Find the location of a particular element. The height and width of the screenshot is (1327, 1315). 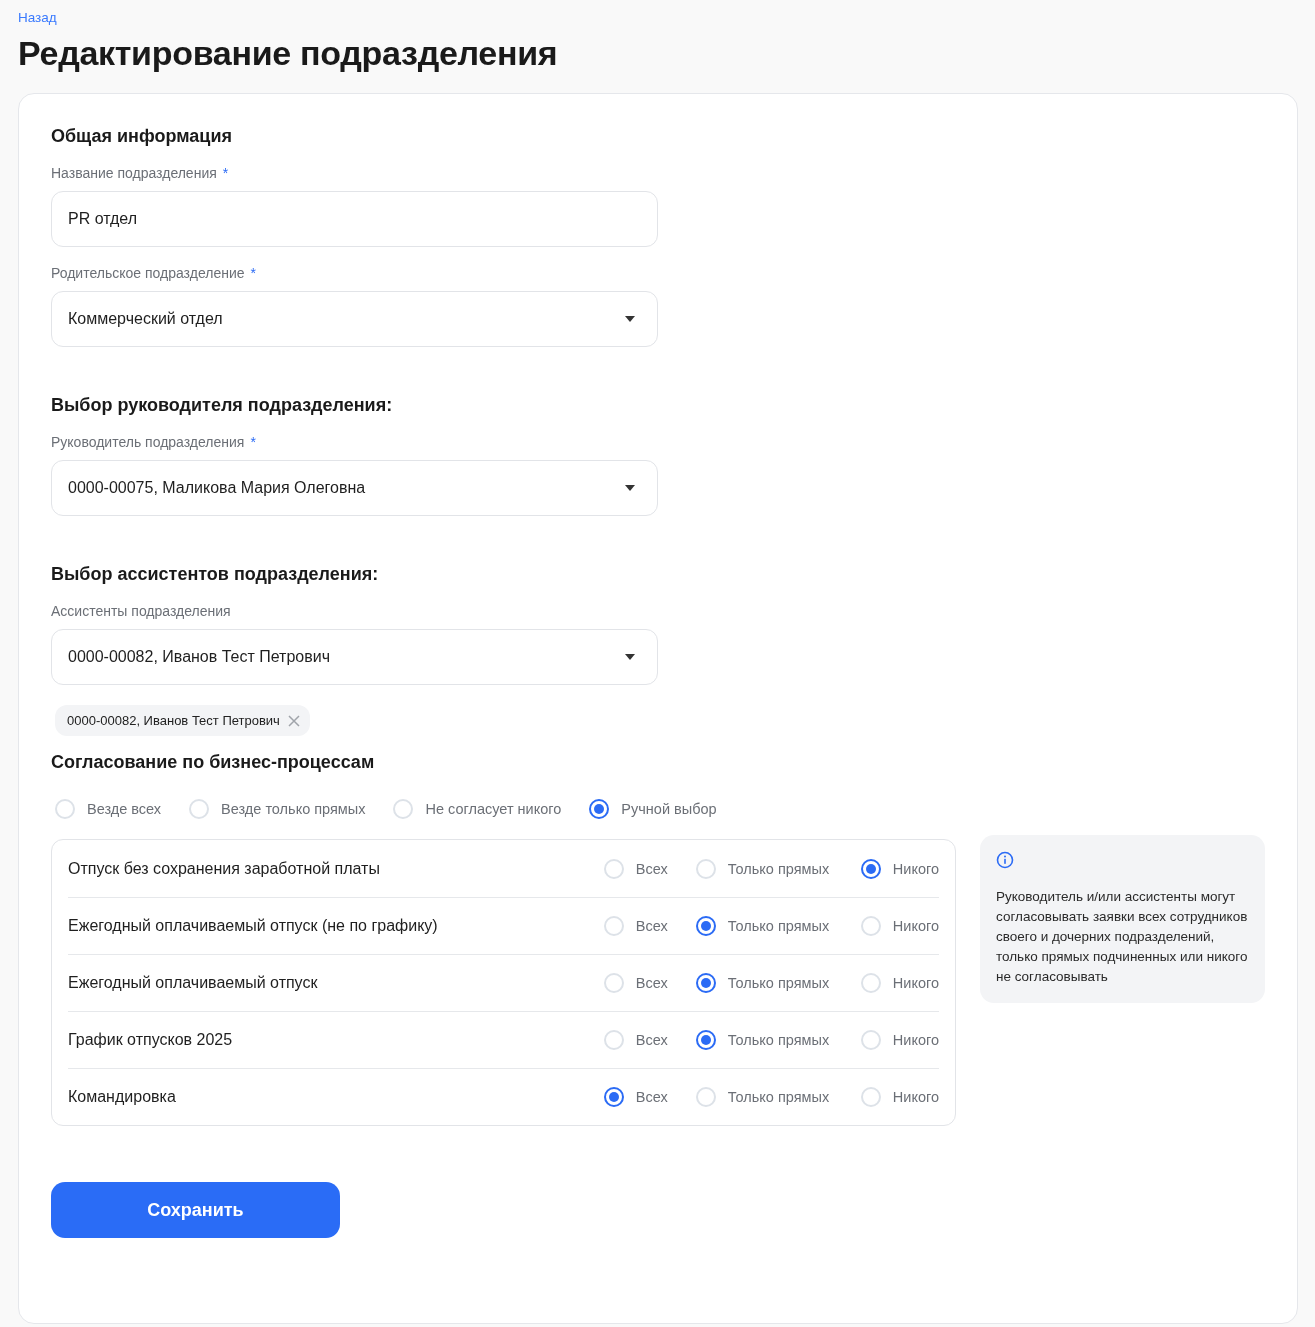

save-button: Сохранить is located at coordinates (195, 1210).